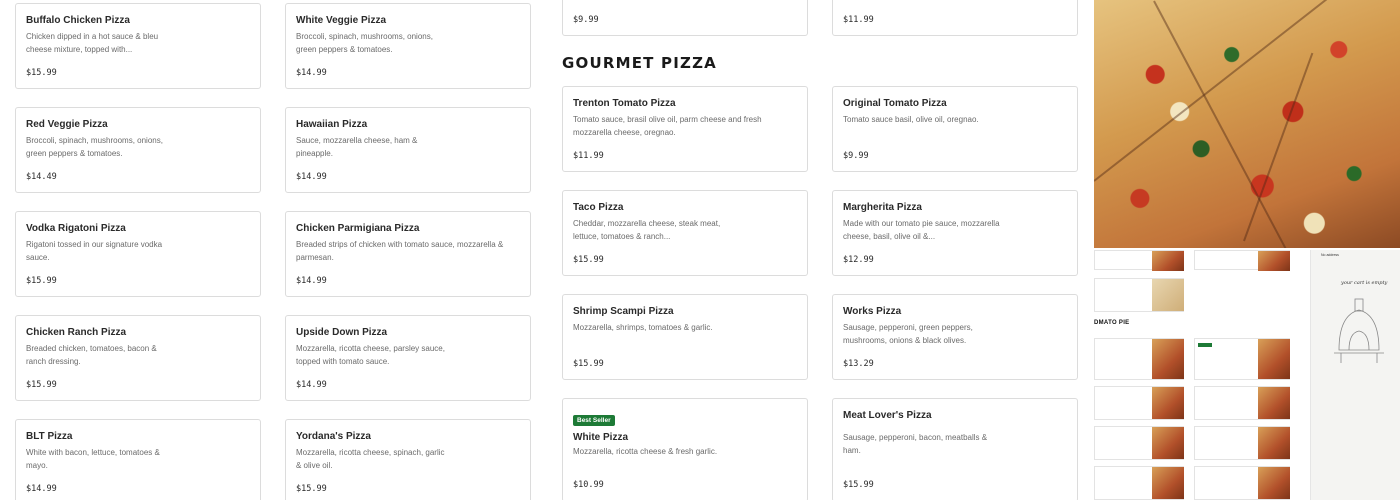 The height and width of the screenshot is (500, 1400). I want to click on item-name: Margherita Pizza, so click(882, 207).